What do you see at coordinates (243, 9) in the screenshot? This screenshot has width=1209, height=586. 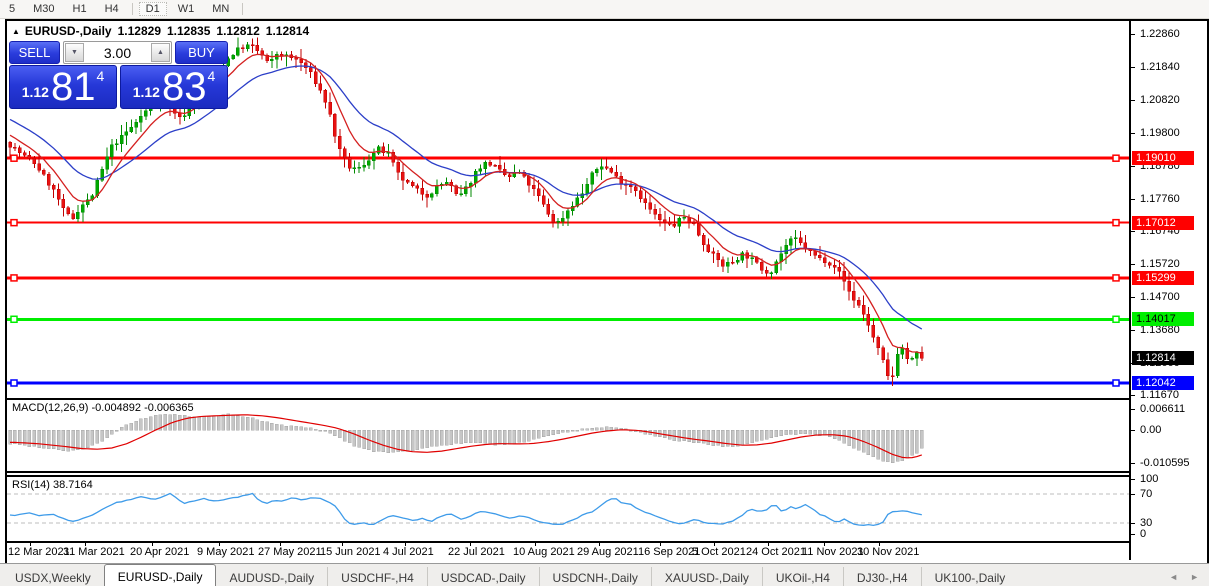 I see `toolbar-separator` at bounding box center [243, 9].